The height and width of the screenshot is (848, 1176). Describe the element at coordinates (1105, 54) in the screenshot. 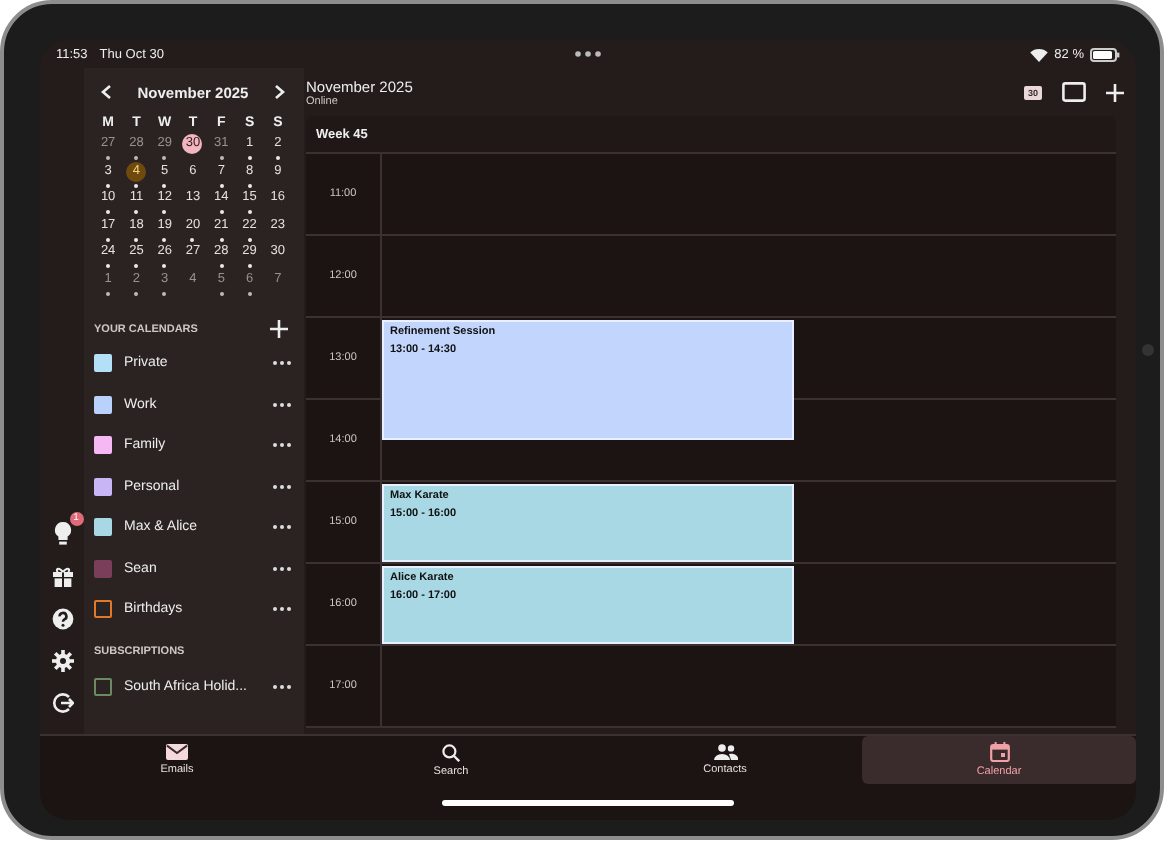

I see `battery-icon` at that location.